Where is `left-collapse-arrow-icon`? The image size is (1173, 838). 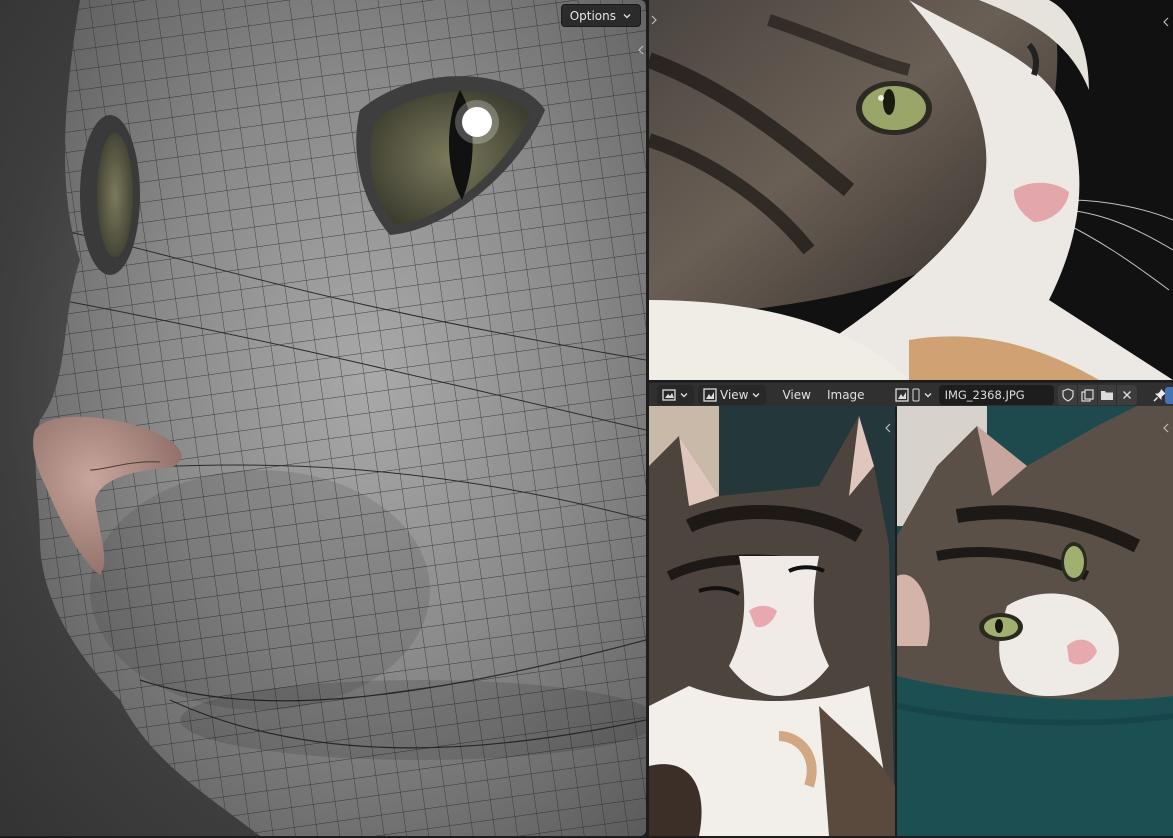 left-collapse-arrow-icon is located at coordinates (654, 20).